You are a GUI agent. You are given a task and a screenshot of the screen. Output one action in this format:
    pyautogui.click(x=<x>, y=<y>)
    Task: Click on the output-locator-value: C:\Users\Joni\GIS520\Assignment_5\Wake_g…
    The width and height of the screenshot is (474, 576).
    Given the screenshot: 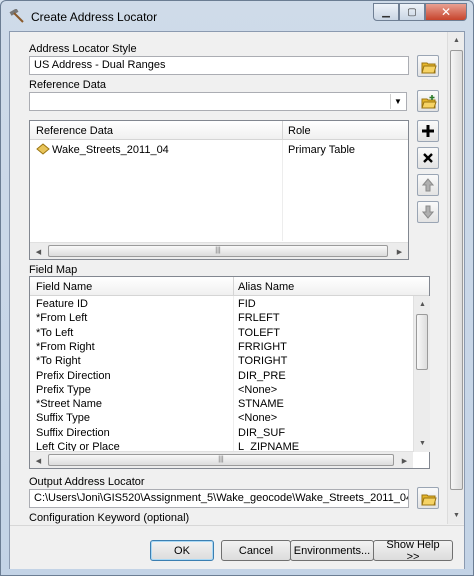 What is the action you would take?
    pyautogui.click(x=221, y=498)
    